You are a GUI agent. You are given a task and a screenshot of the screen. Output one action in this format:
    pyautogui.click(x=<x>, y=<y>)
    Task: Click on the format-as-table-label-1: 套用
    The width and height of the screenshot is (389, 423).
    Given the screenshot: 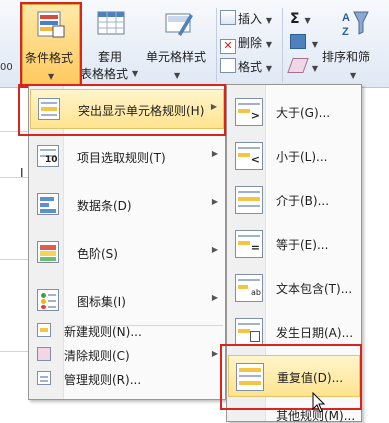 What is the action you would take?
    pyautogui.click(x=110, y=57)
    